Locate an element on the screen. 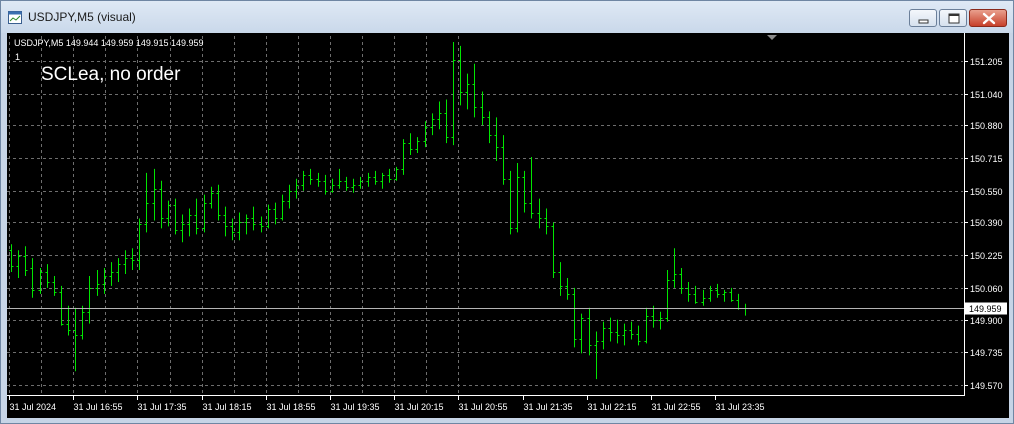 The height and width of the screenshot is (424, 1014). price-tick-label: 150.225 is located at coordinates (986, 256).